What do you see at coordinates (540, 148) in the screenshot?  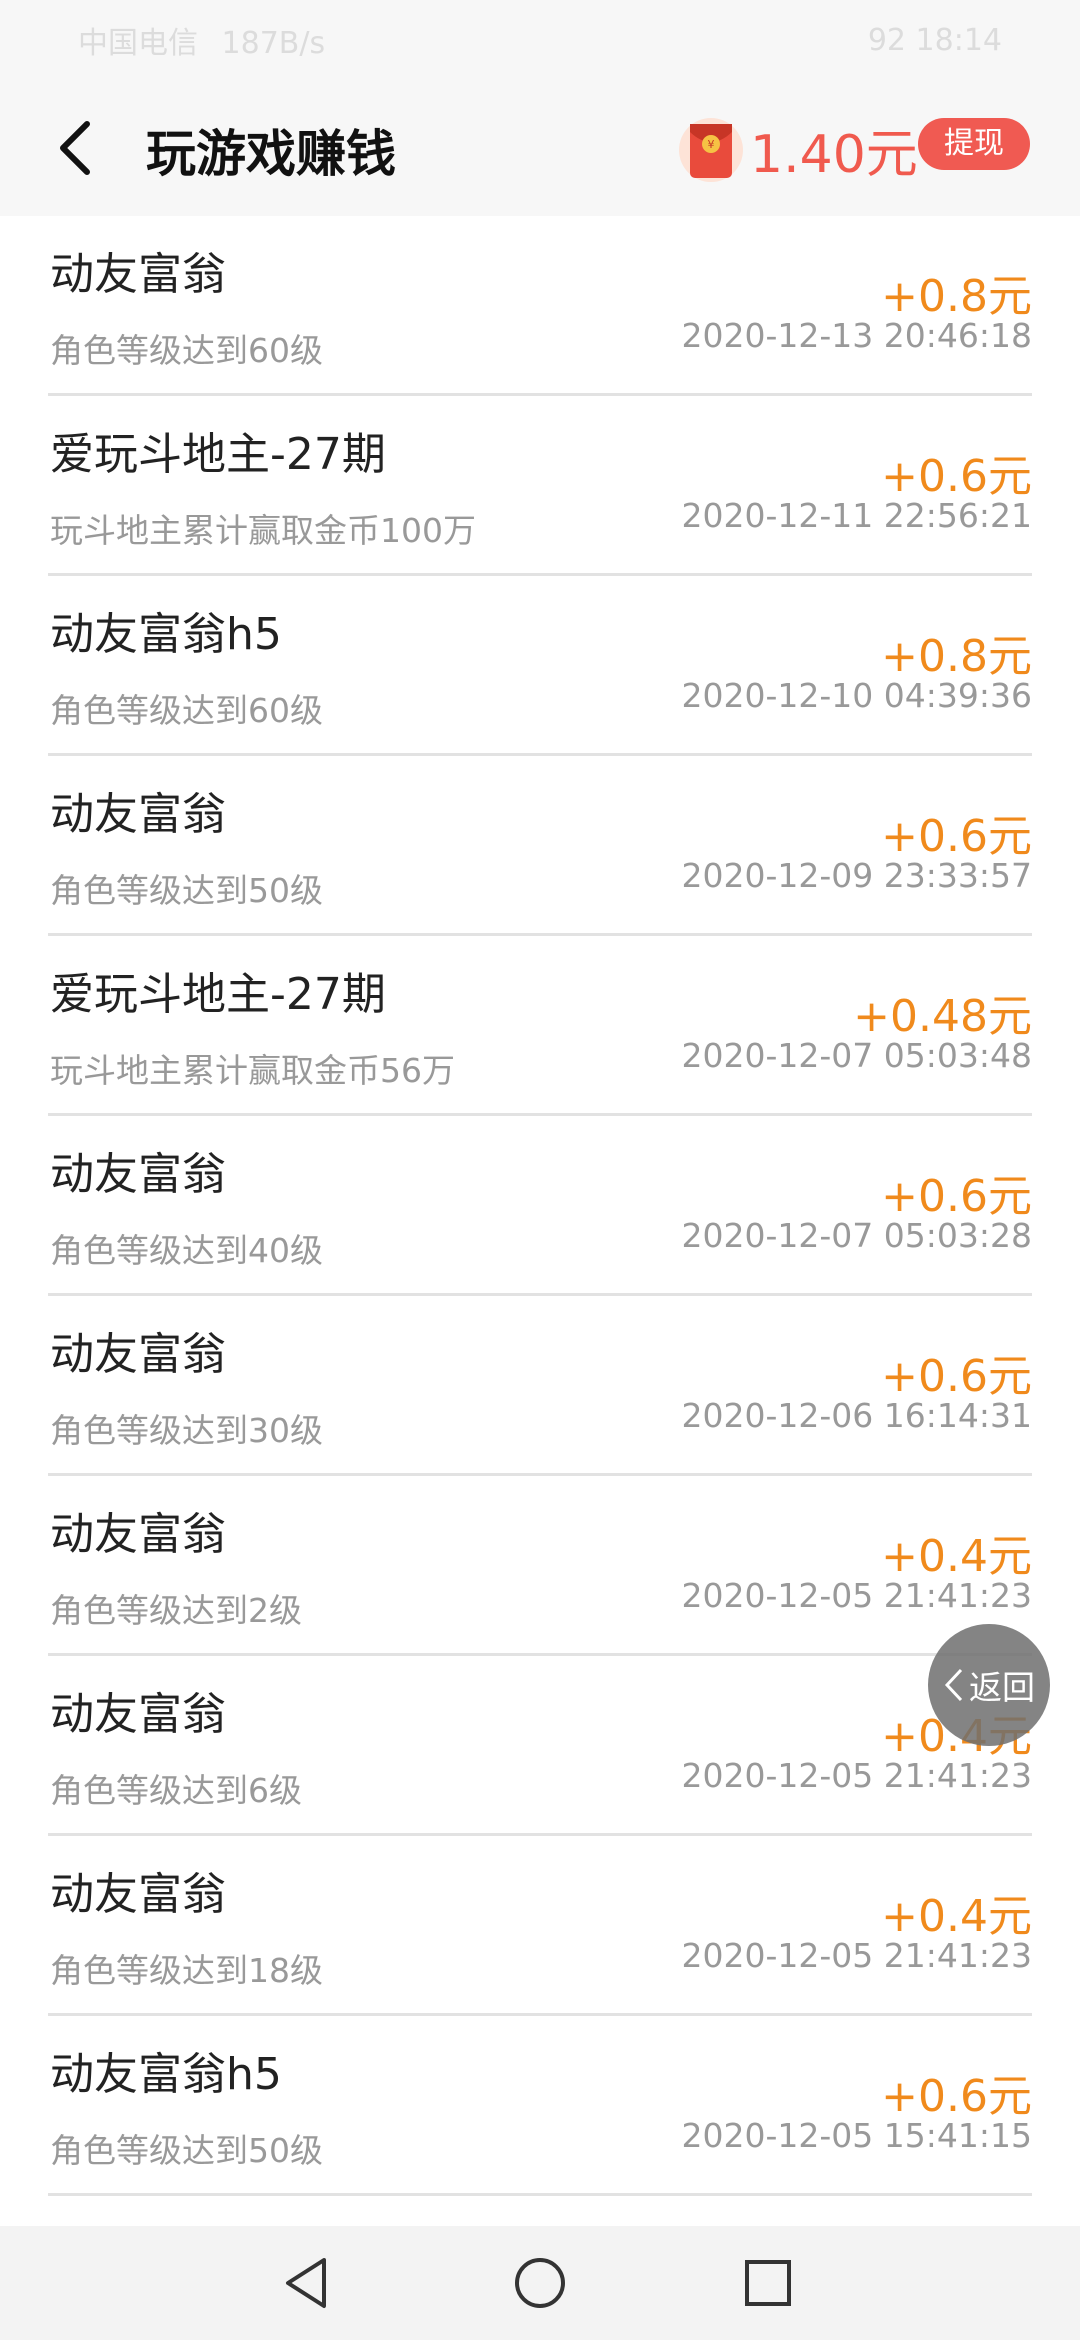 I see `title-bar: 玩游戏赚钱 ¥ 1.40元 提现` at bounding box center [540, 148].